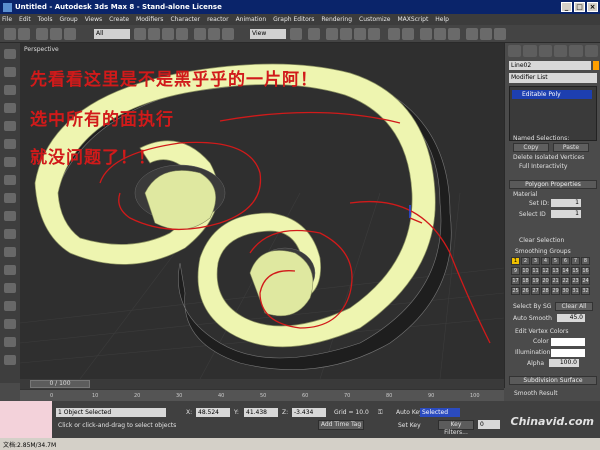 This screenshot has width=600, height=450. Describe the element at coordinates (360, 34) in the screenshot. I see `percent-snap-icon` at that location.